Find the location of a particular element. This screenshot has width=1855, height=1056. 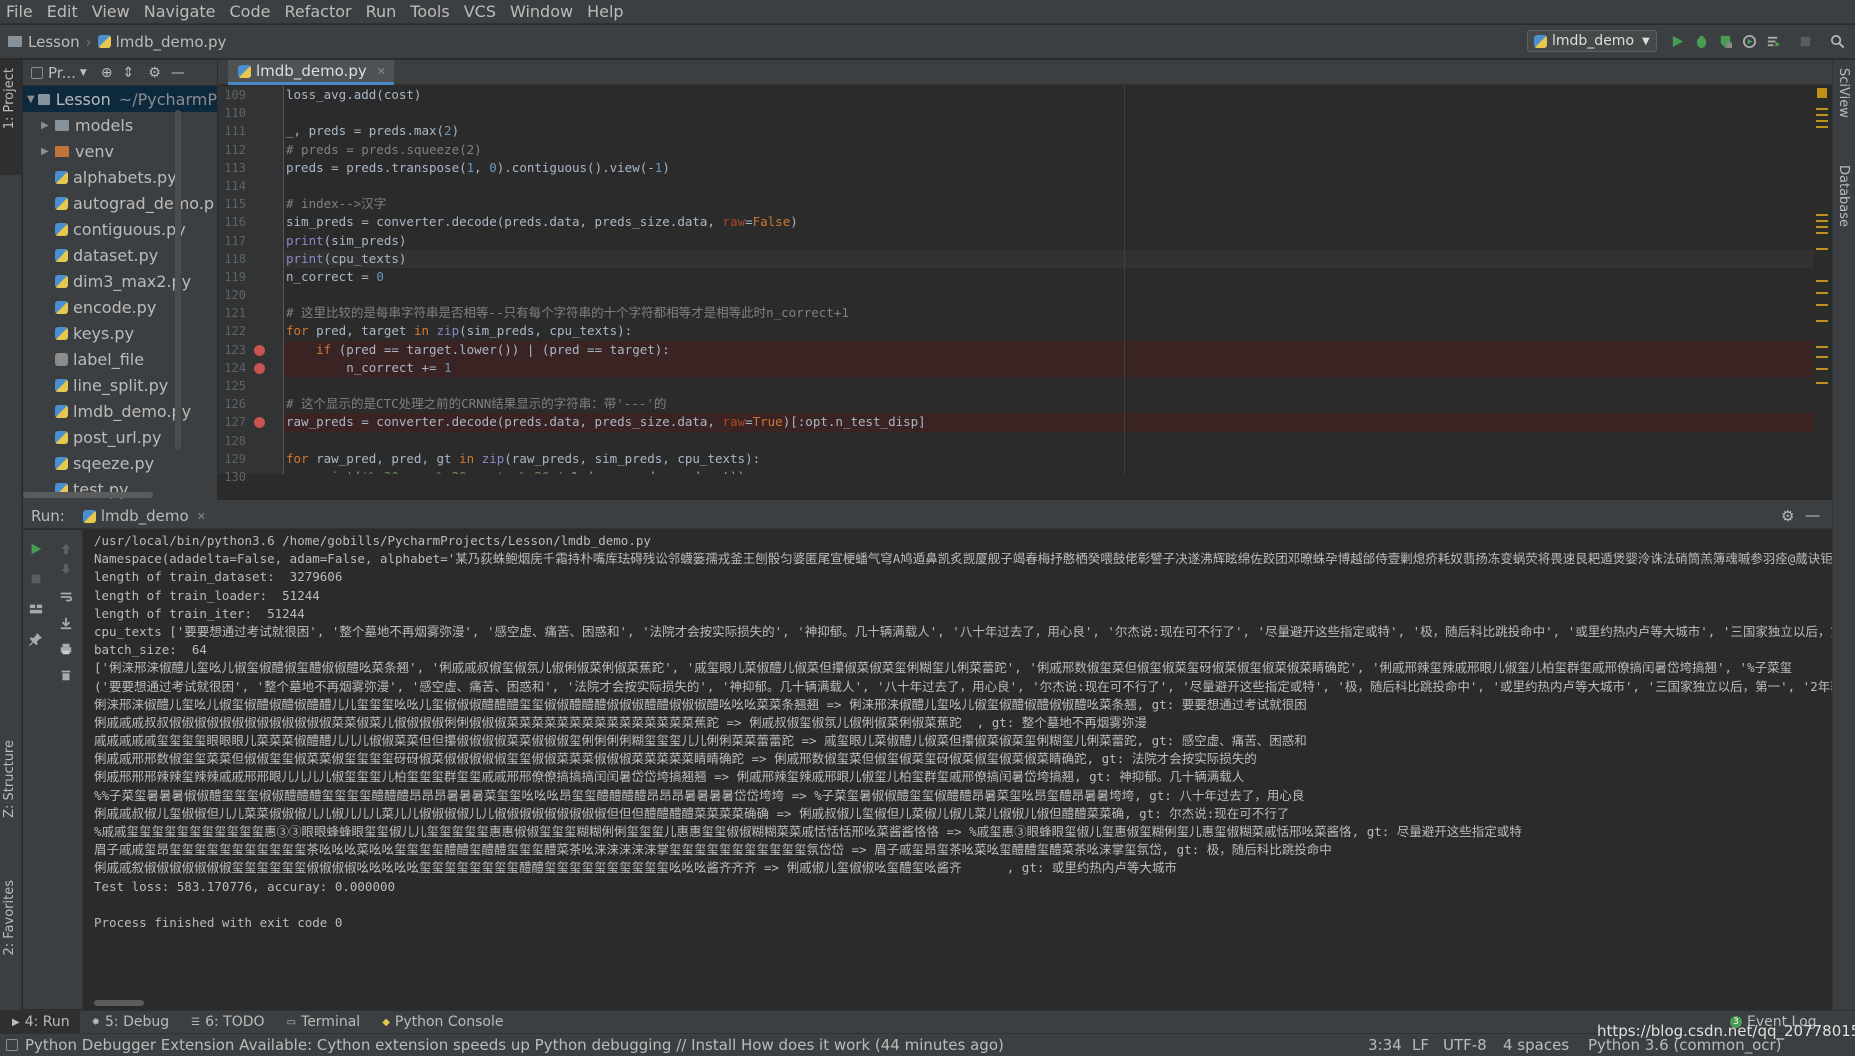

horizontal-scrollbar is located at coordinates (119, 1003).